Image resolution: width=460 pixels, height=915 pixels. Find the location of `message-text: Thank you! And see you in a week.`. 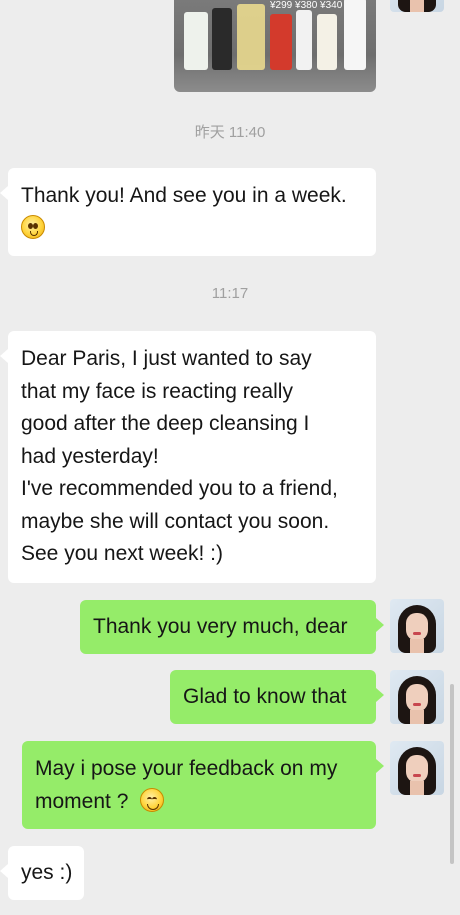

message-text: Thank you! And see you in a week. is located at coordinates (184, 195).